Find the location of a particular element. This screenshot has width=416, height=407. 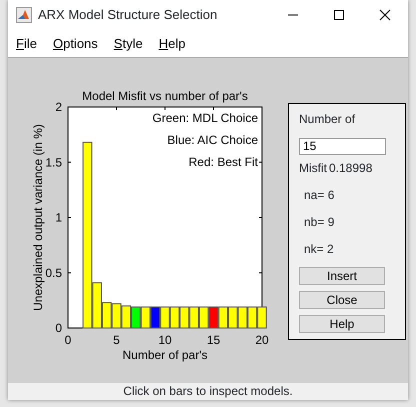

order-text: nk= 2 is located at coordinates (319, 249).